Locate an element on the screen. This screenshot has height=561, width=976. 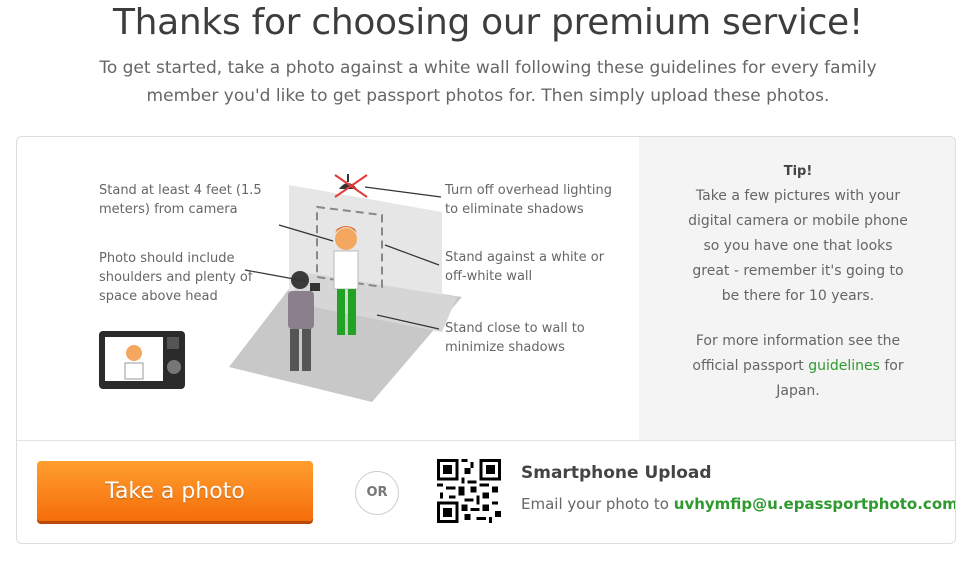
card-divider is located at coordinates (486, 440).